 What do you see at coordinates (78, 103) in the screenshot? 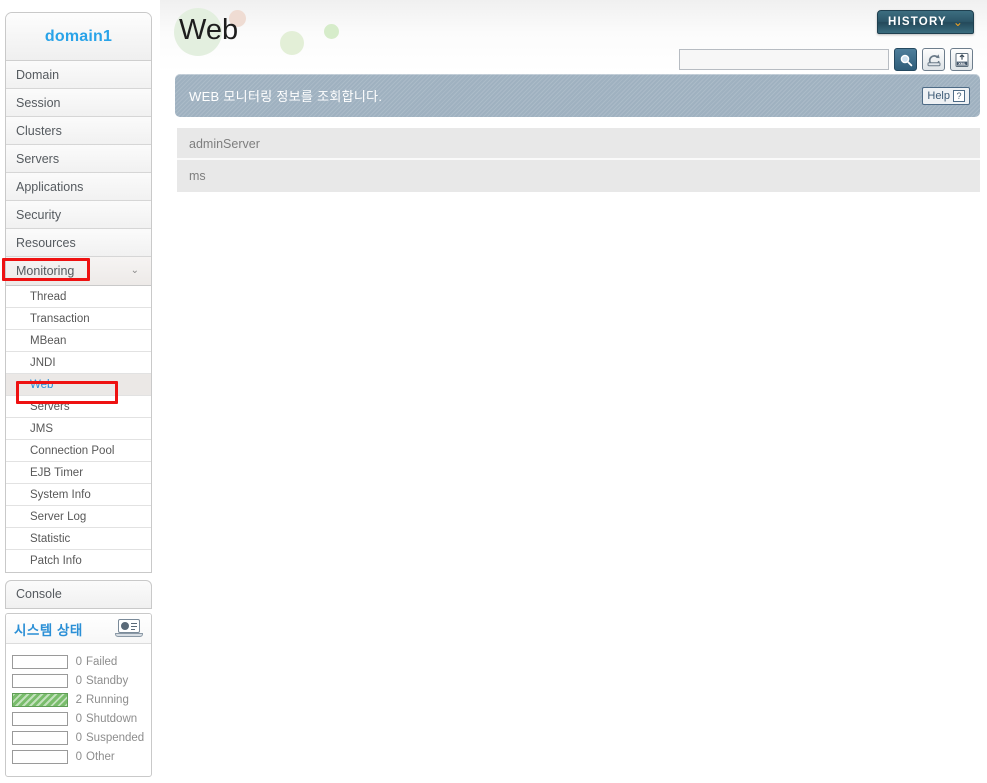
I see `sidebar-item-session: Session` at bounding box center [78, 103].